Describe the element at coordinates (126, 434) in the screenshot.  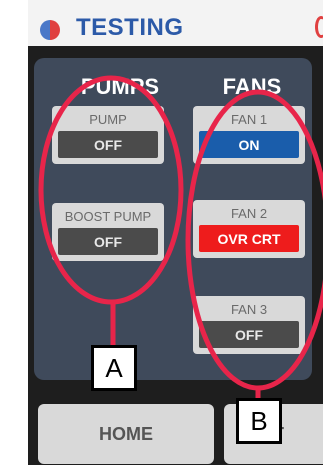
I see `home-button: HOME` at that location.